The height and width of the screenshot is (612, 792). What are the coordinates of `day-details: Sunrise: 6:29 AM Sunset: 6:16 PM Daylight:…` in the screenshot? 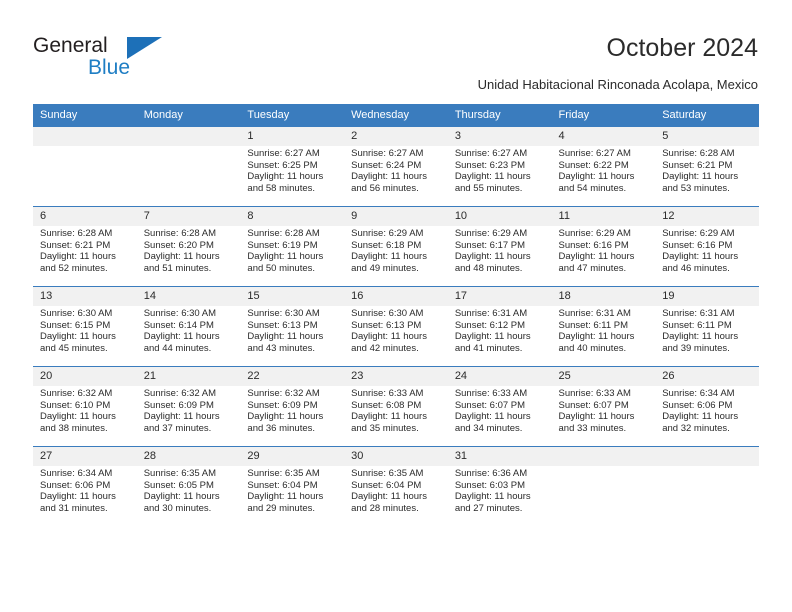 It's located at (604, 250).